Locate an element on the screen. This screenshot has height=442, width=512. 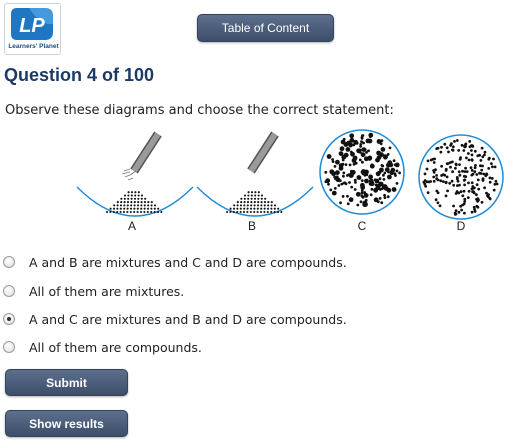
answer-option-2: All of them are mixtures. is located at coordinates (93, 291).